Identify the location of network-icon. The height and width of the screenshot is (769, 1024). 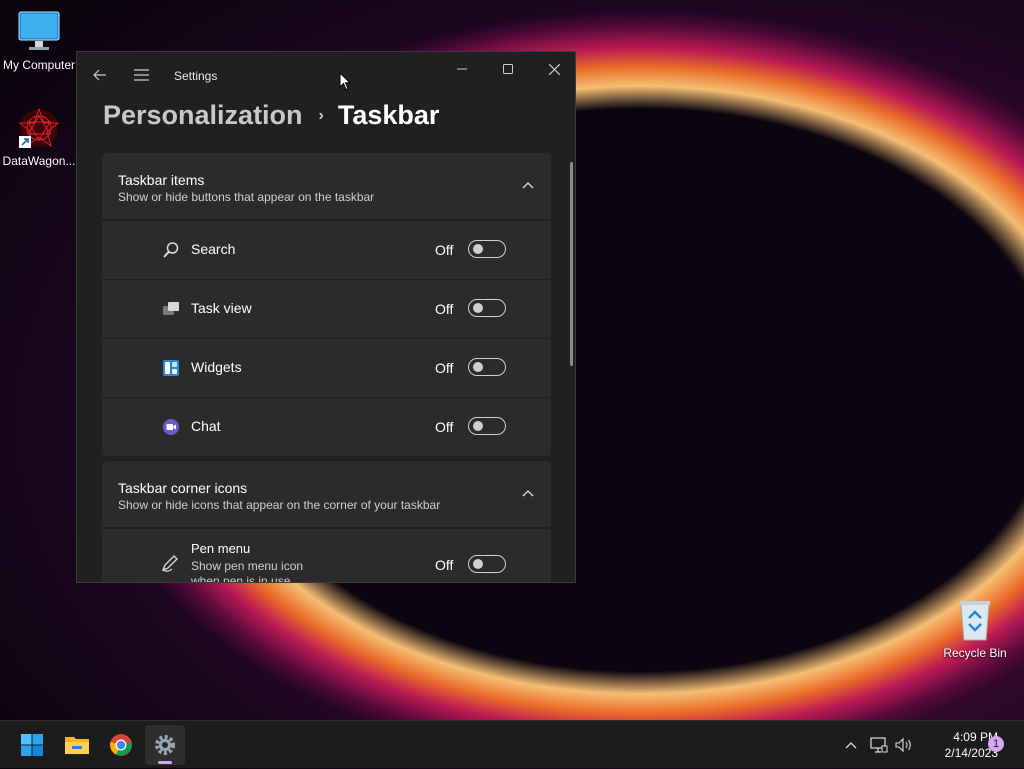
(879, 745).